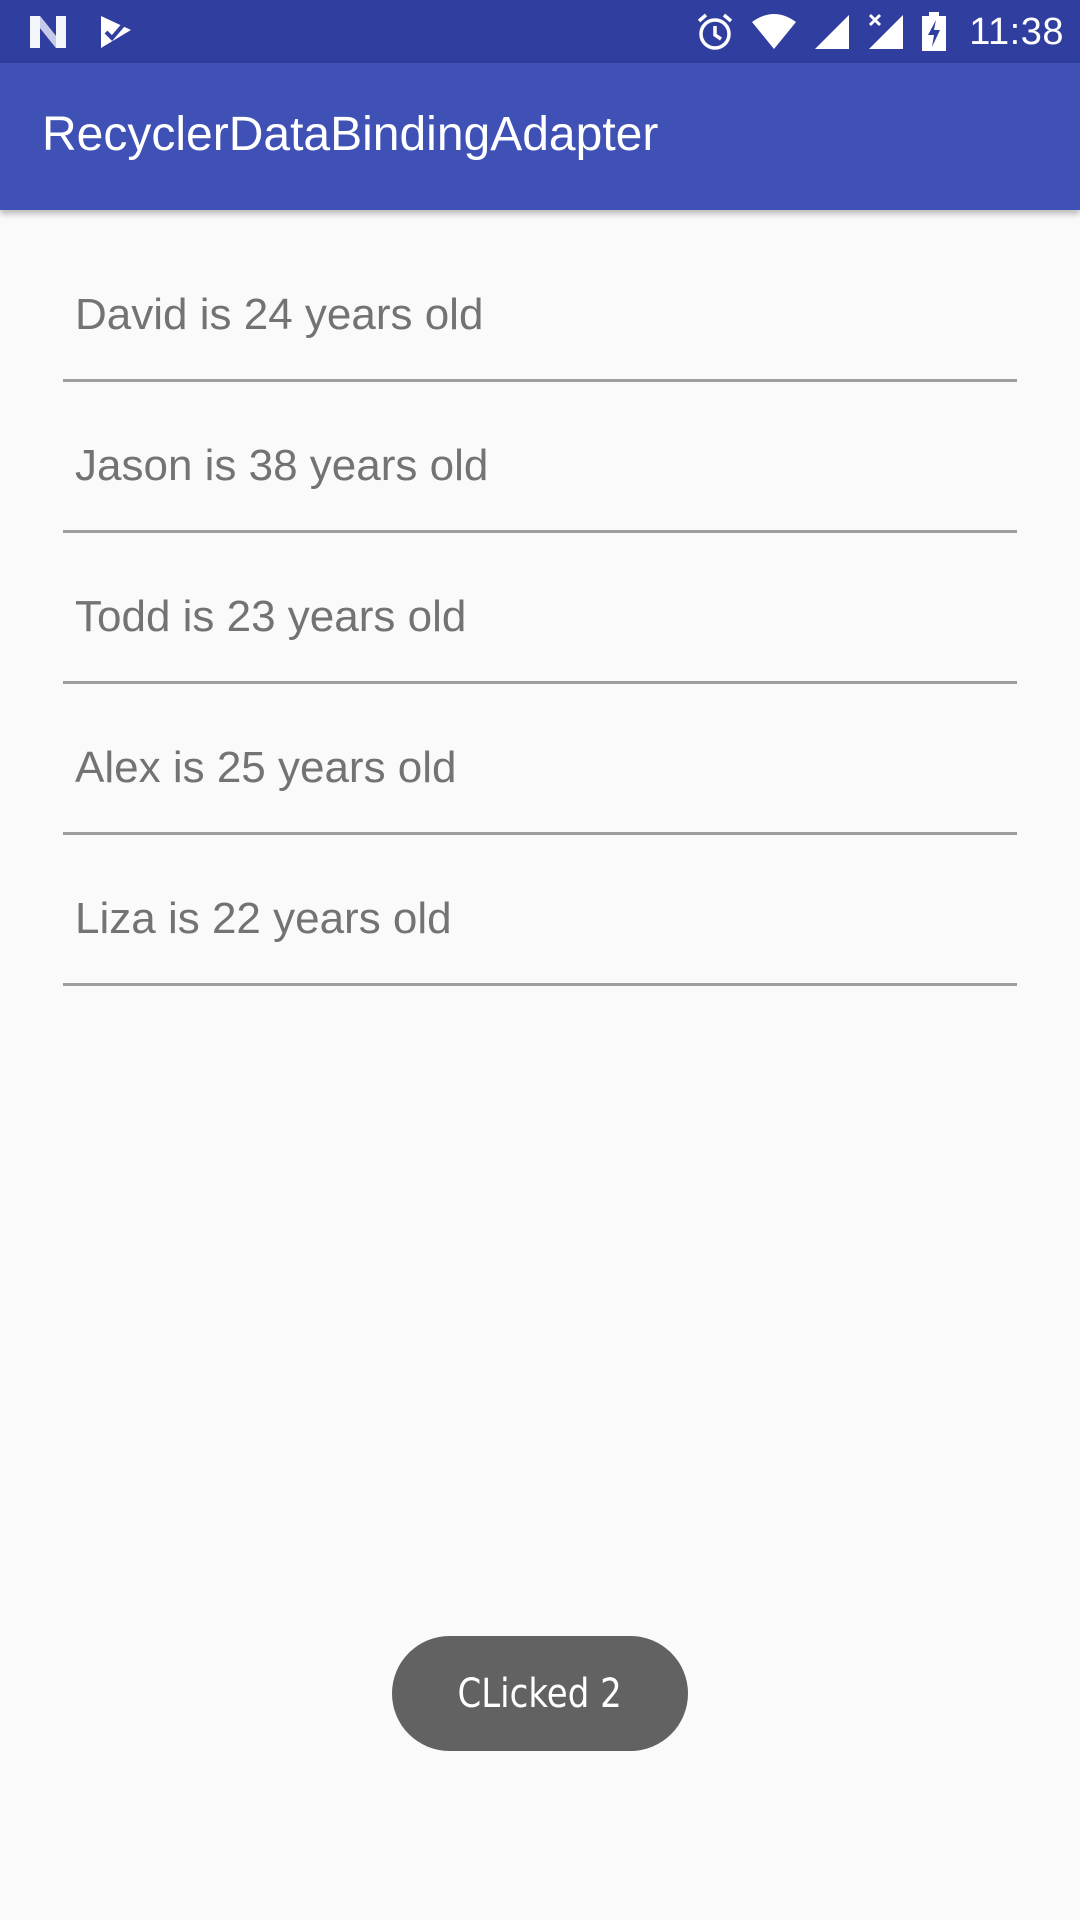  I want to click on status-time: 11:38, so click(1016, 31).